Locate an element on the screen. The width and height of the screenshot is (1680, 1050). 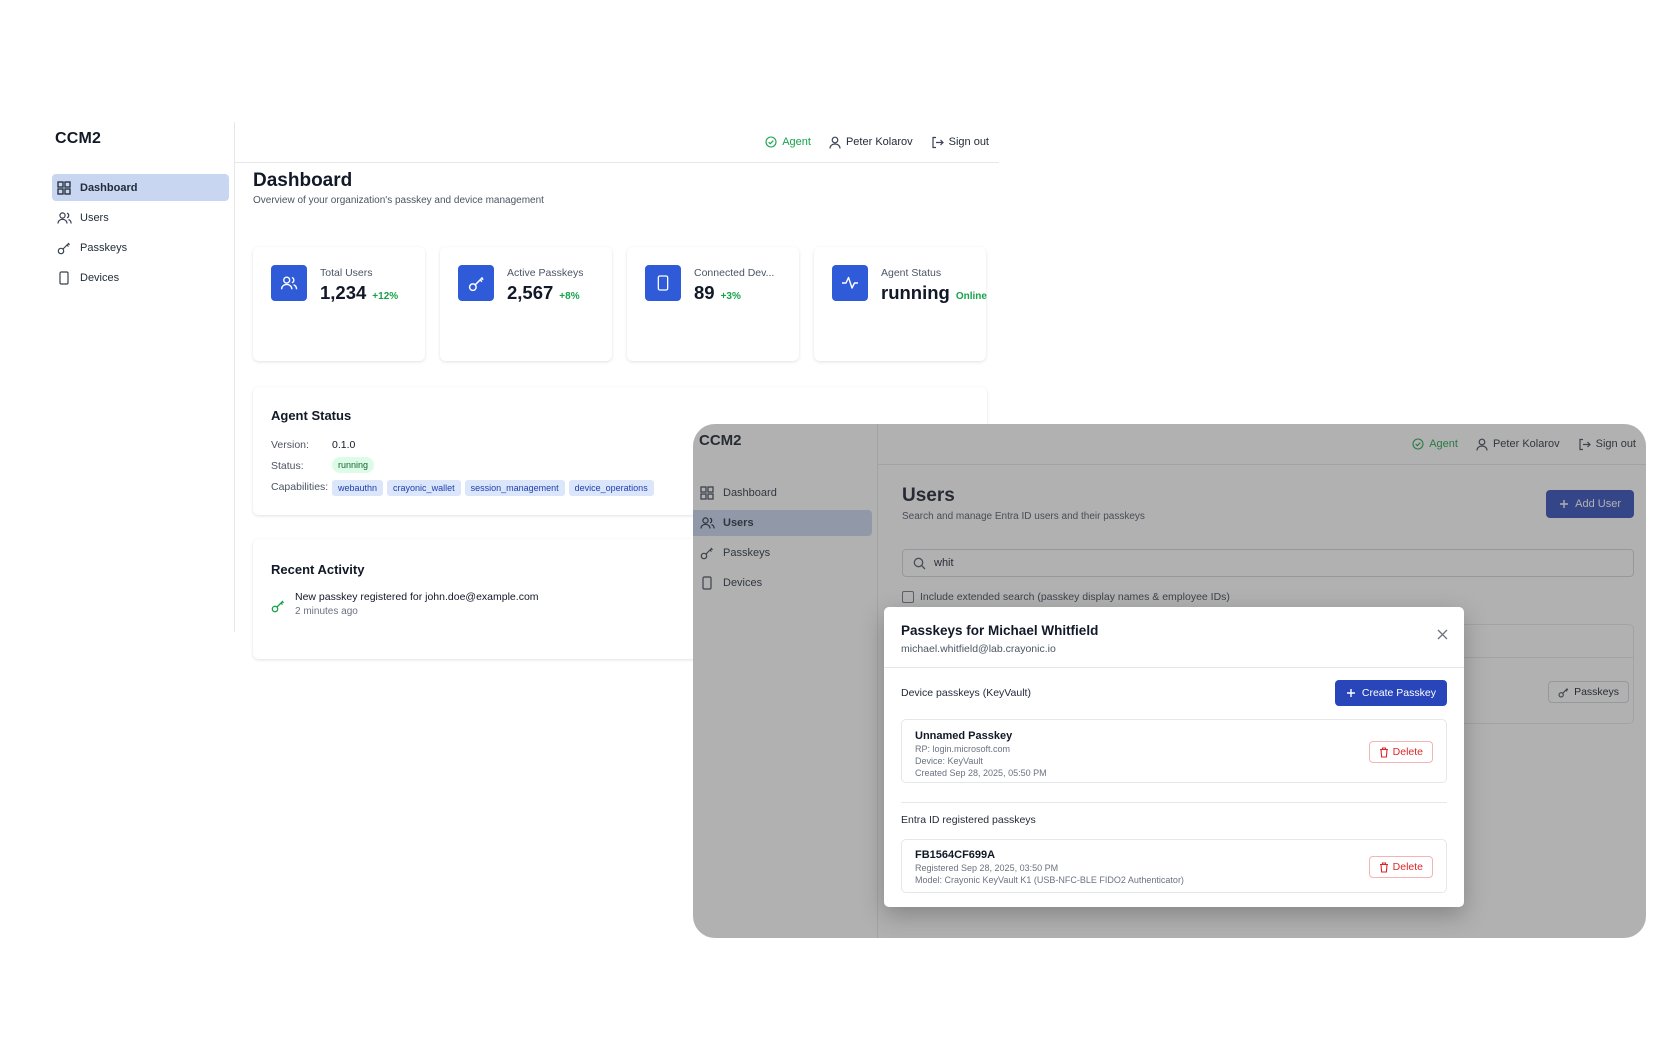
stat-value: 89 is located at coordinates (704, 292).